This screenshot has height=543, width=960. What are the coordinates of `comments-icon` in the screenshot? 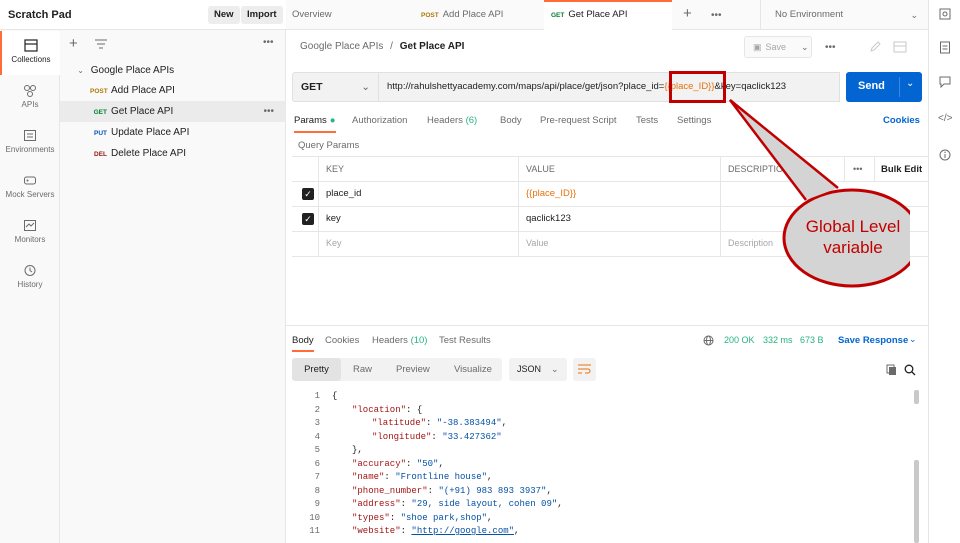 It's located at (945, 82).